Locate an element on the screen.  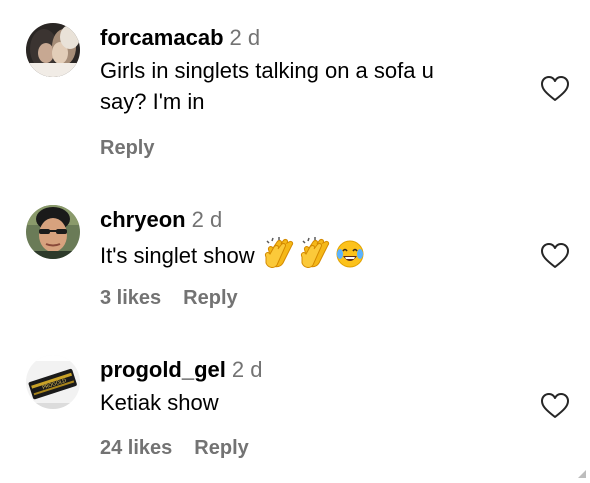
resize-corner-icon is located at coordinates (582, 474).